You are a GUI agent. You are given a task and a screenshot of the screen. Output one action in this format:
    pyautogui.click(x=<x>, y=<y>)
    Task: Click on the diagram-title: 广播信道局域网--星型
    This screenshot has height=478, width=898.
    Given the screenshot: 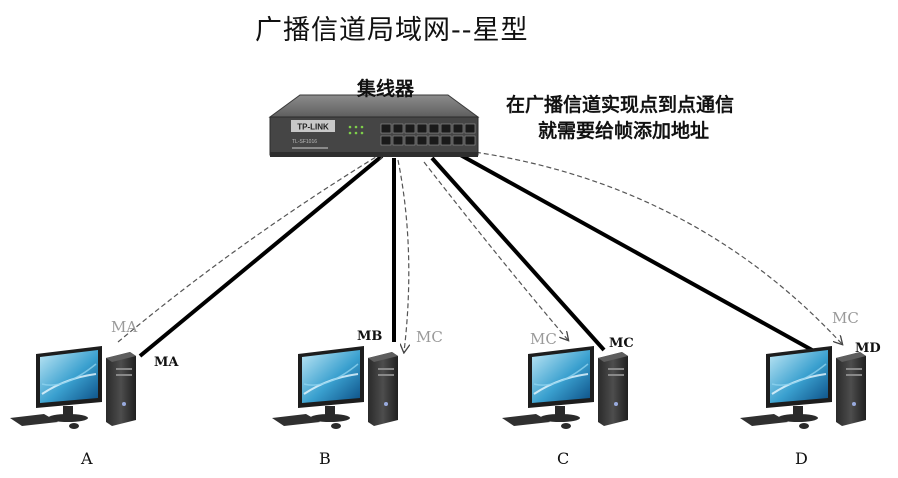 What is the action you would take?
    pyautogui.click(x=392, y=30)
    